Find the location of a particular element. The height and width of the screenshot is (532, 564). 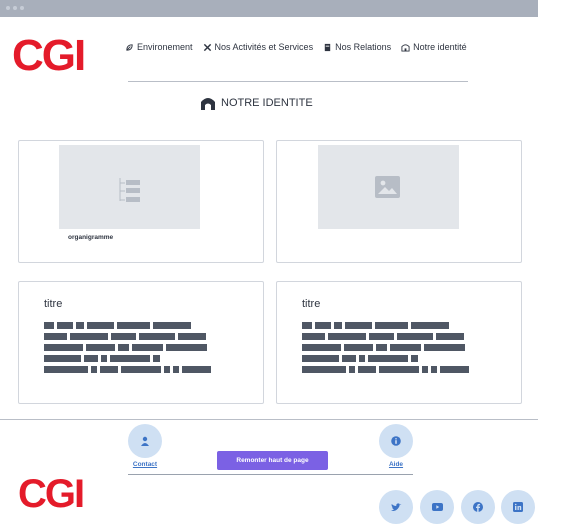

header-divider is located at coordinates (298, 81).